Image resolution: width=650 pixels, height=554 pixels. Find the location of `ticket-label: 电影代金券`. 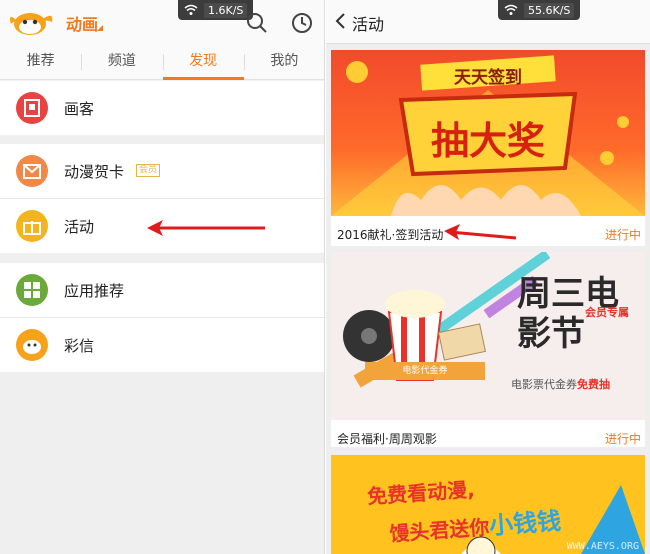

ticket-label: 电影代金券 is located at coordinates (425, 371).